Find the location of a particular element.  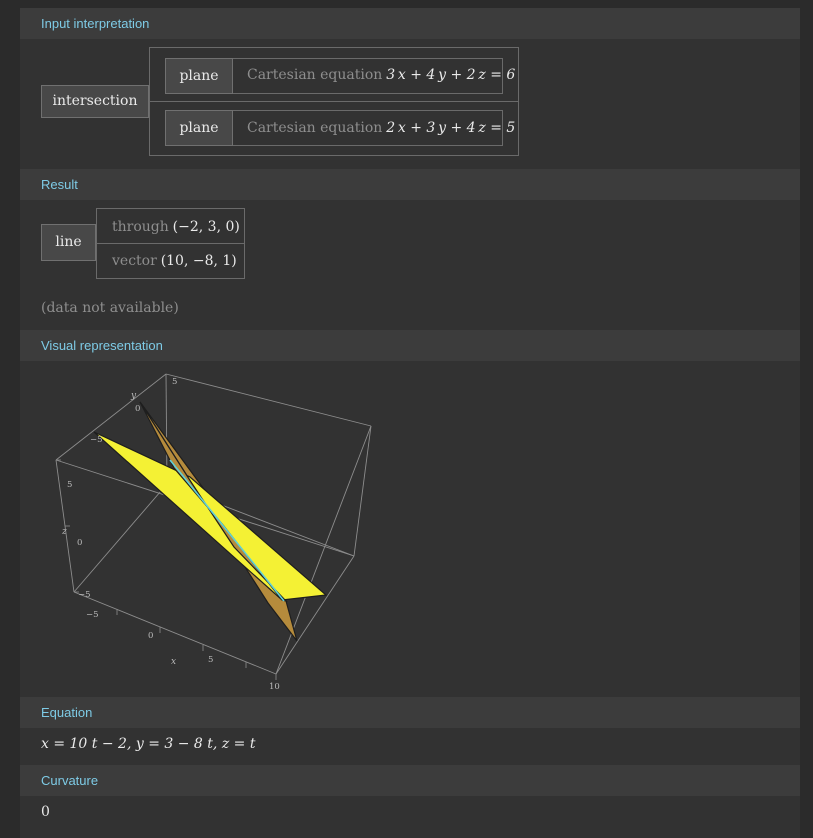

vector-row: vector (10, −8, 1) is located at coordinates (174, 260).